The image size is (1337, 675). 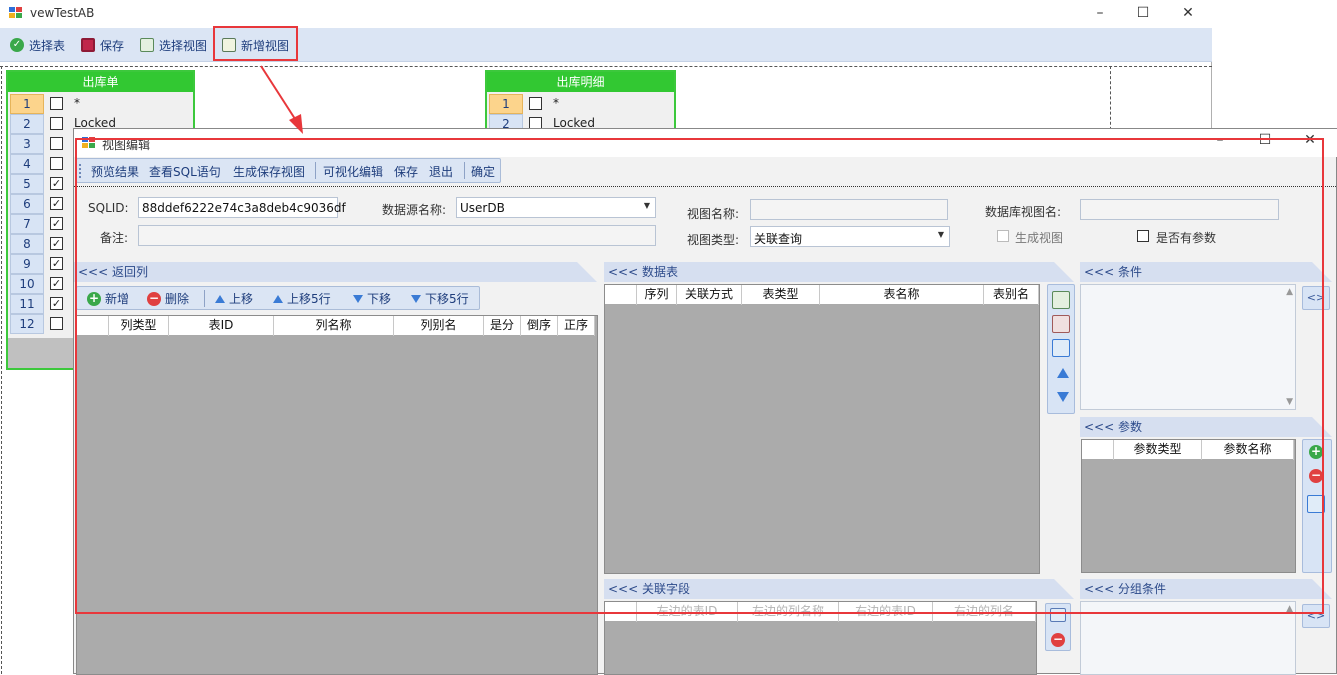 What do you see at coordinates (16, 13) in the screenshot?
I see `app-icon` at bounding box center [16, 13].